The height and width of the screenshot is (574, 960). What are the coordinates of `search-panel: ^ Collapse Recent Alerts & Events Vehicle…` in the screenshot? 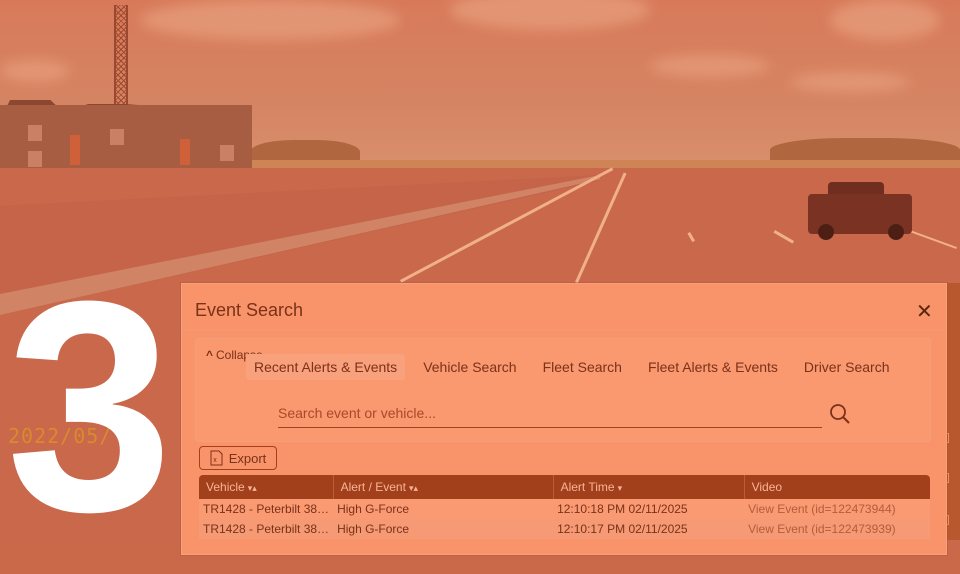 It's located at (563, 390).